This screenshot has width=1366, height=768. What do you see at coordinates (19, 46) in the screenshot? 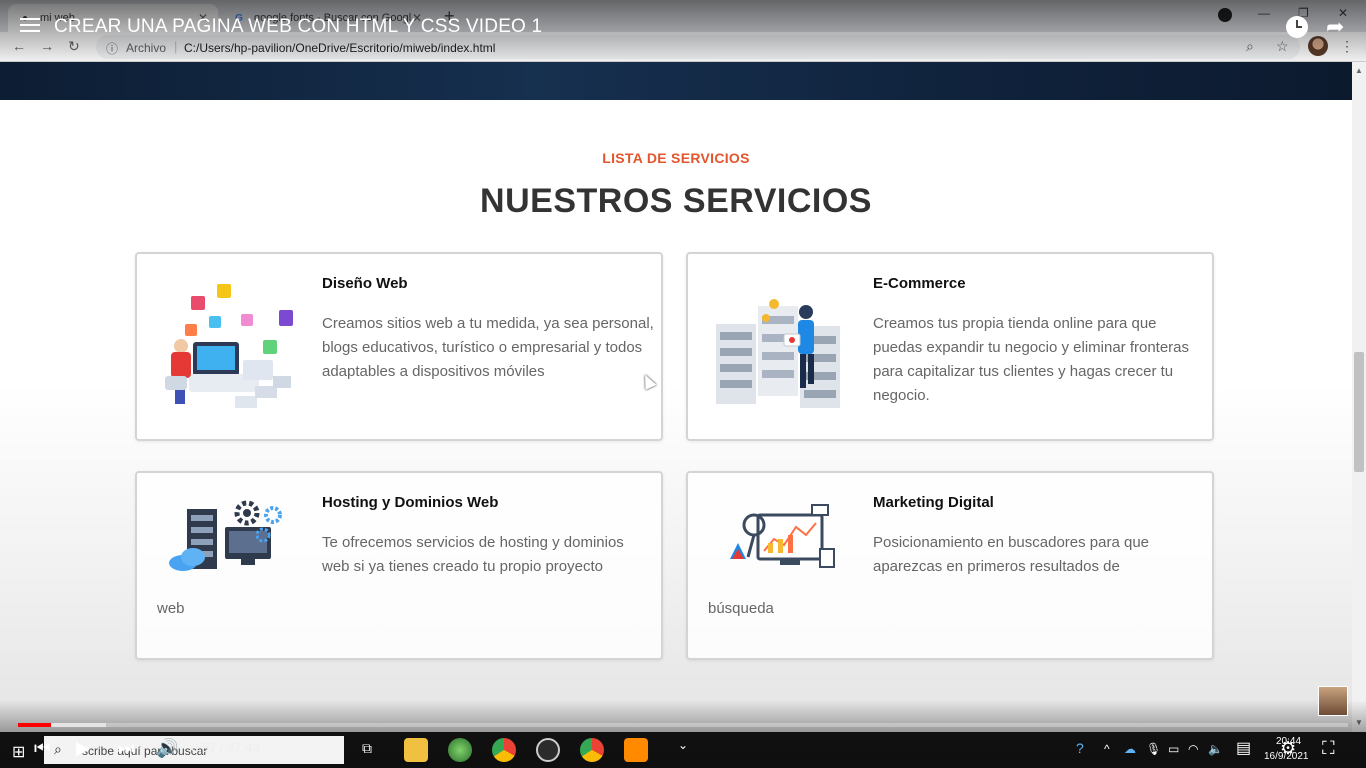
I see `back-icon: ←` at bounding box center [19, 46].